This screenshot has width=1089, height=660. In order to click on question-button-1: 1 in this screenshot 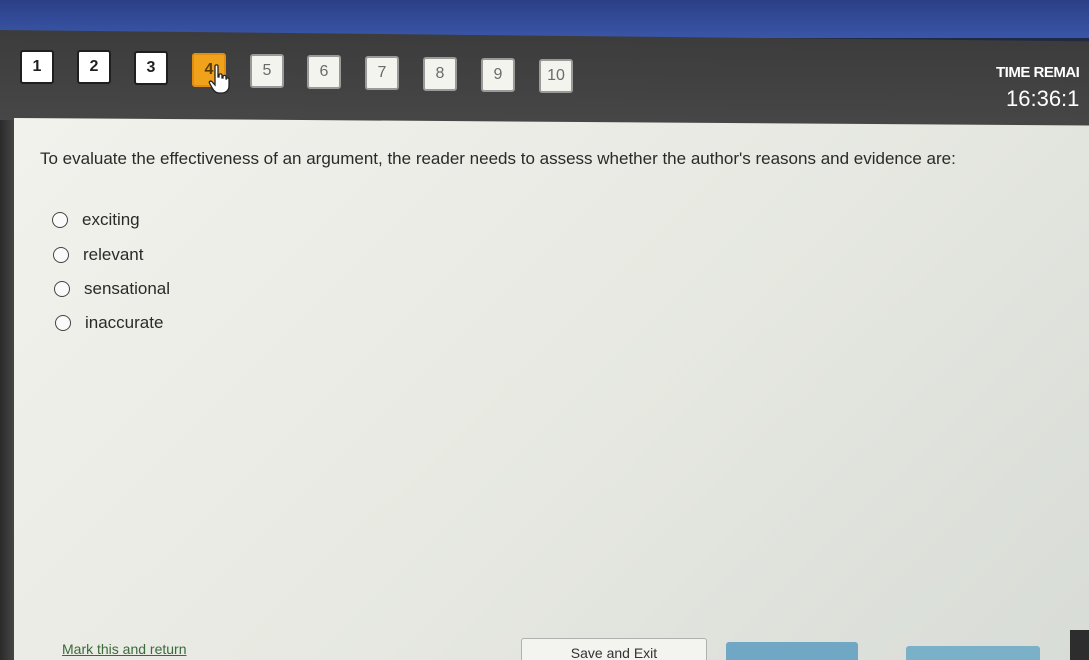, I will do `click(37, 67)`.